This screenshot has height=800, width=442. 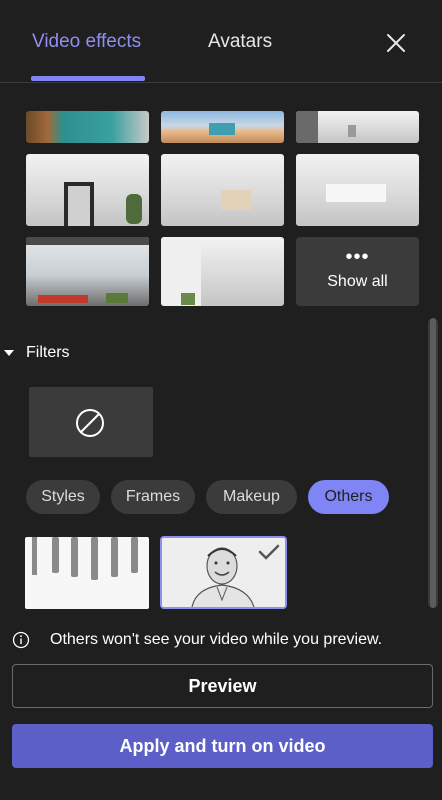 I want to click on scrollbar-thumb, so click(x=433, y=463).